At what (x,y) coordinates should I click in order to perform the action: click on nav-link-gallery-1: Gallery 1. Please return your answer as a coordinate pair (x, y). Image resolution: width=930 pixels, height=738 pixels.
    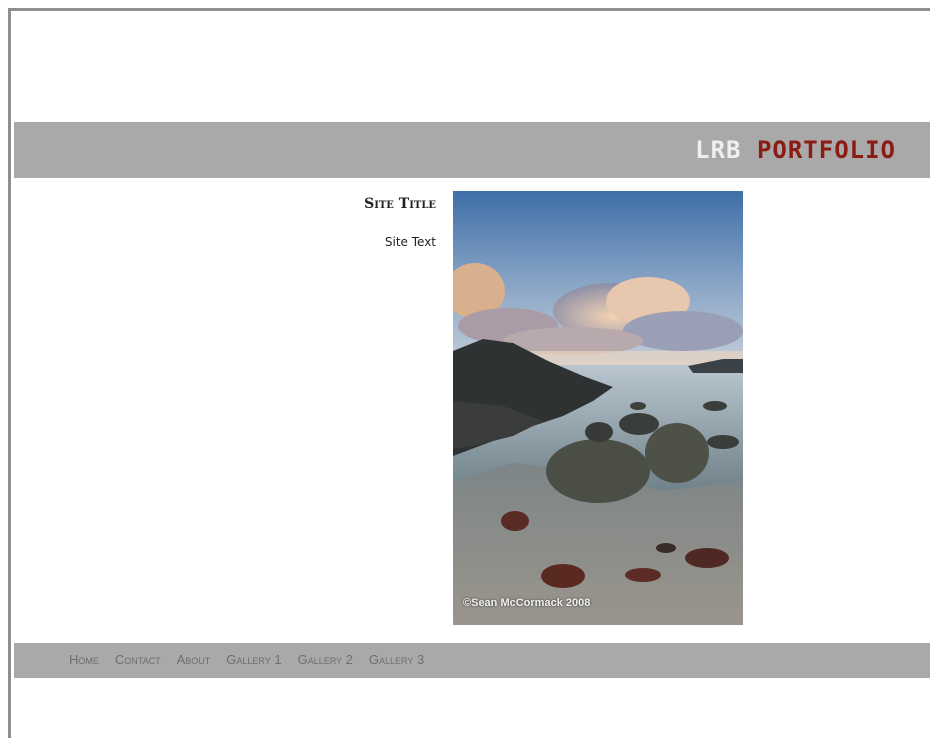
    Looking at the image, I should click on (253, 659).